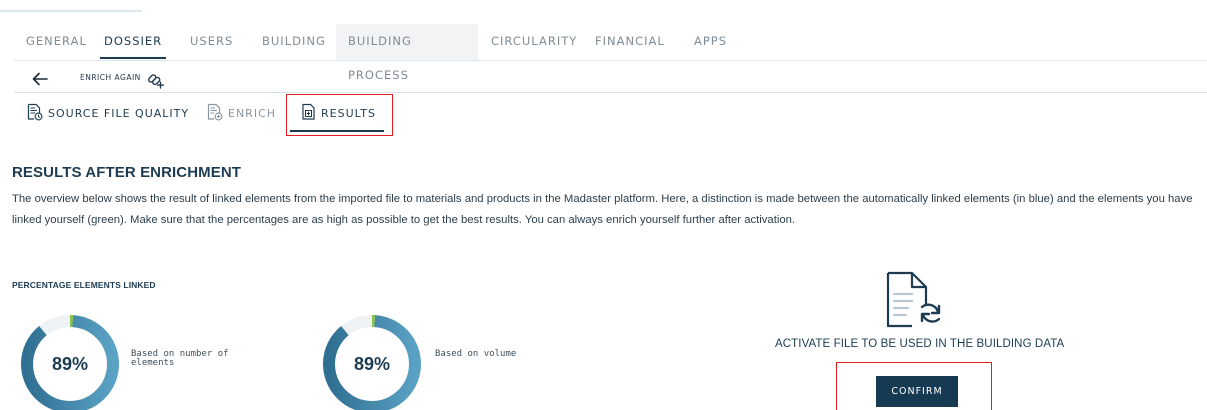 This screenshot has height=410, width=1207. What do you see at coordinates (84, 285) in the screenshot?
I see `percentage-heading: PERCENTAGE ELEMENTS LINKED` at bounding box center [84, 285].